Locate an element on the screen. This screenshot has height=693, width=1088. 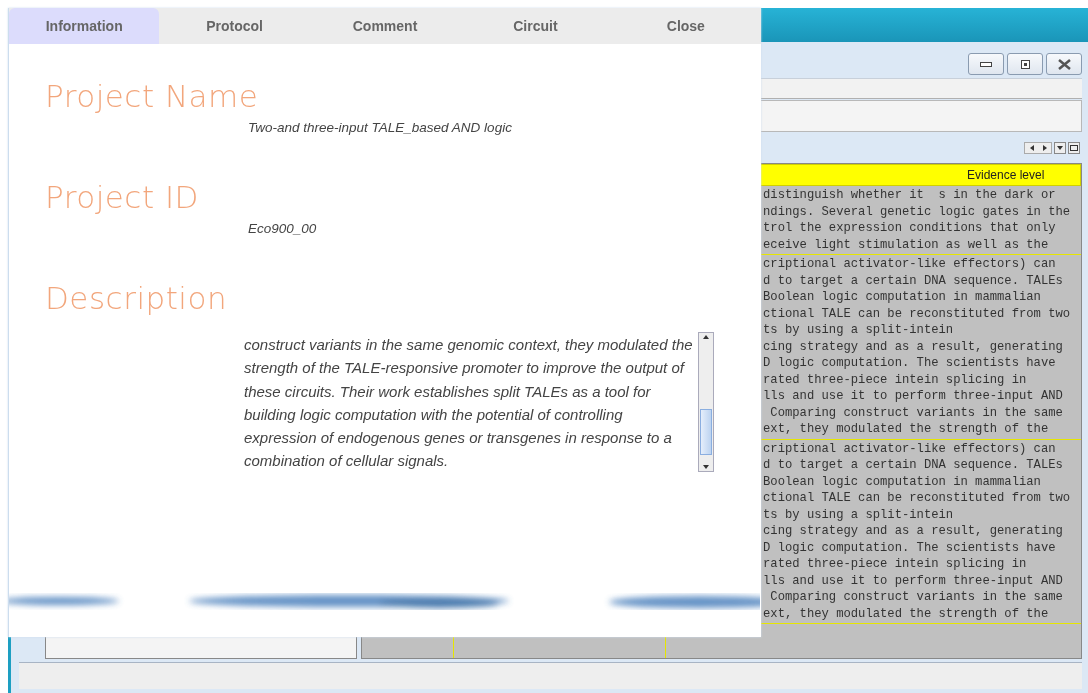
tab: Information is located at coordinates (84, 26).